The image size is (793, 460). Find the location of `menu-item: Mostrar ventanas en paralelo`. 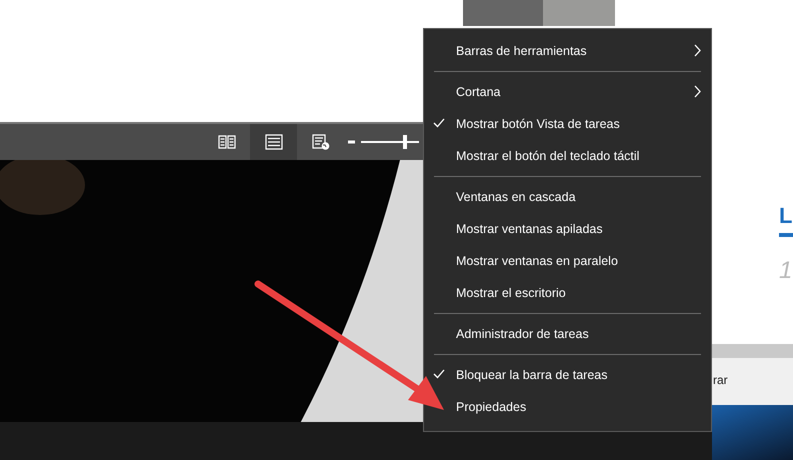

menu-item: Mostrar ventanas en paralelo is located at coordinates (567, 261).